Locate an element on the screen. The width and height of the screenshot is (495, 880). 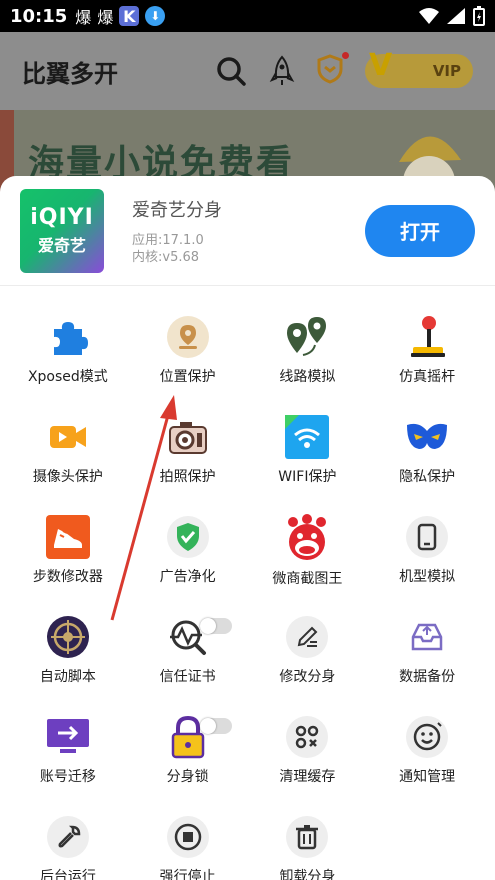
cell-signal-icon is located at coordinates (456, 16).